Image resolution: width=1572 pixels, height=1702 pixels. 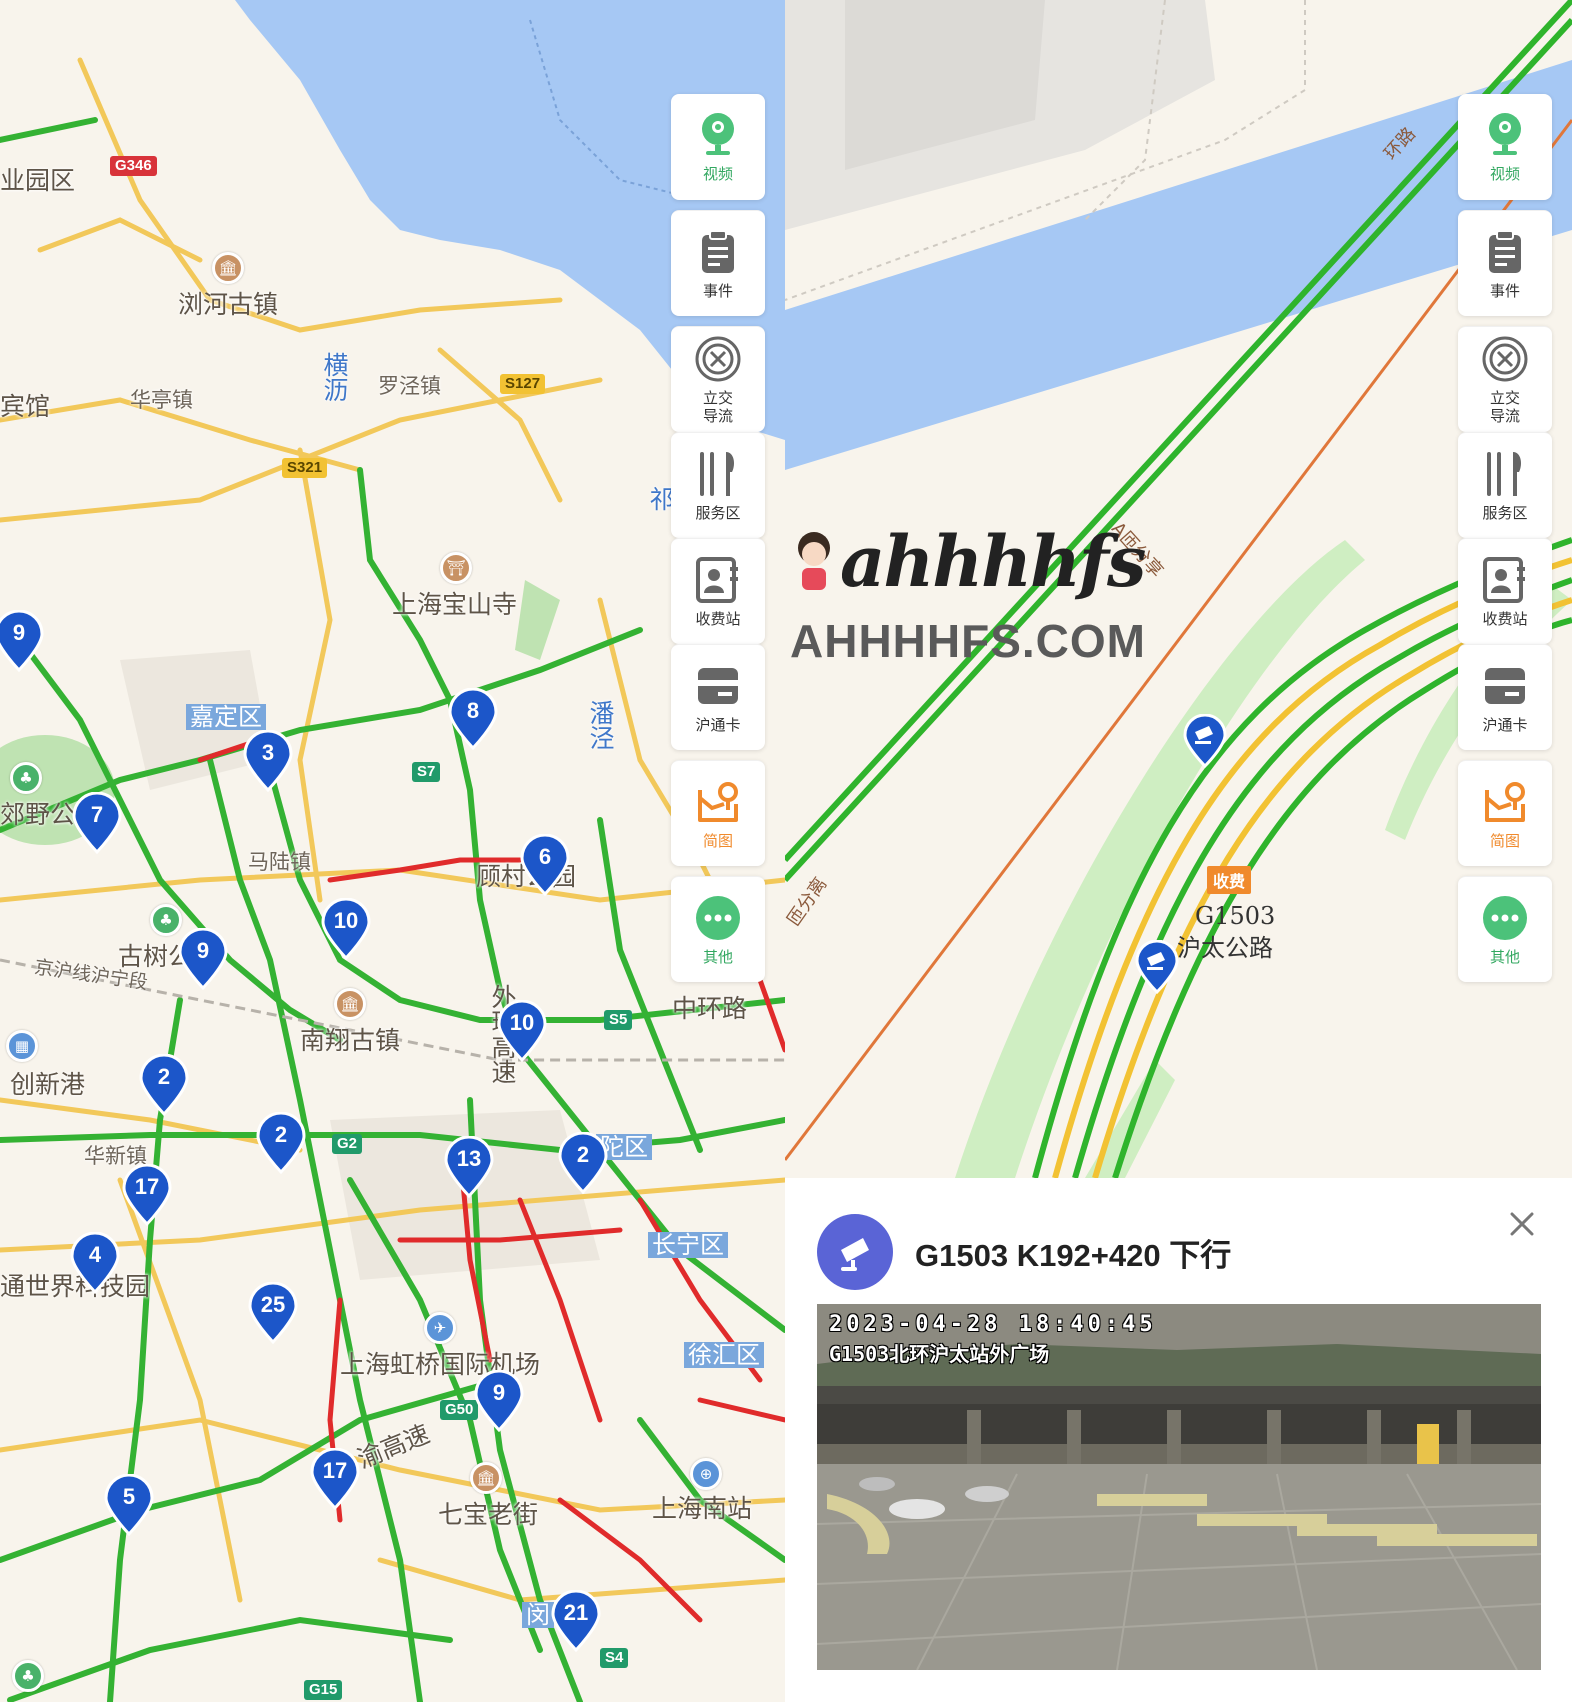 What do you see at coordinates (614, 1658) in the screenshot?
I see `road-shield: S4` at bounding box center [614, 1658].